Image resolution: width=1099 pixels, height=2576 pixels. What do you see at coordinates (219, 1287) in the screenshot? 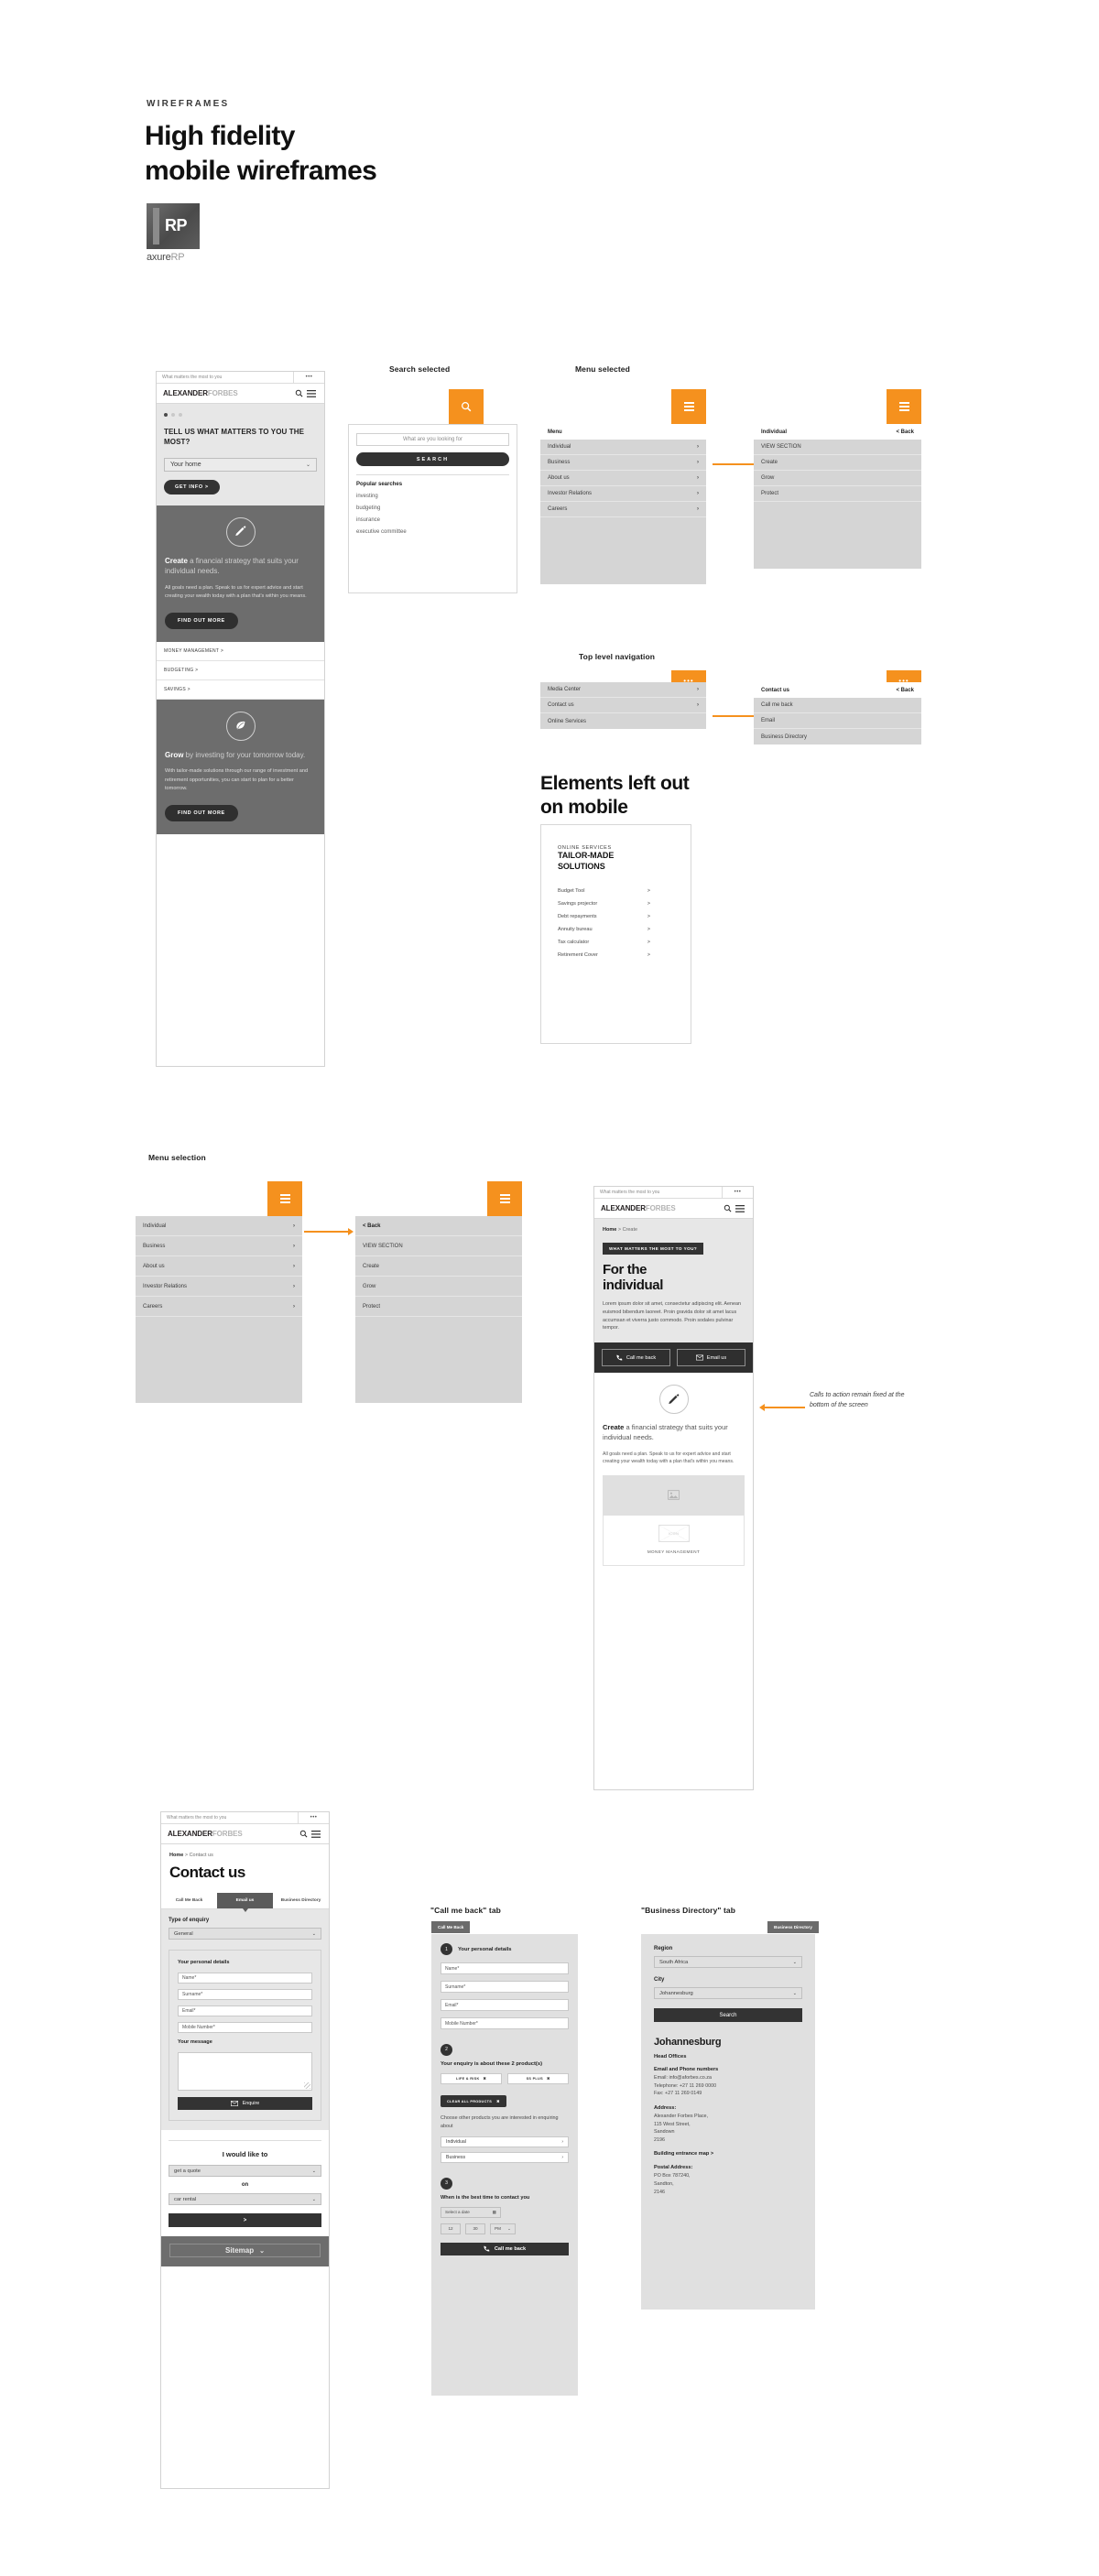
I see `menuselect-item-investor-relations: Investor Relations ›` at bounding box center [219, 1287].